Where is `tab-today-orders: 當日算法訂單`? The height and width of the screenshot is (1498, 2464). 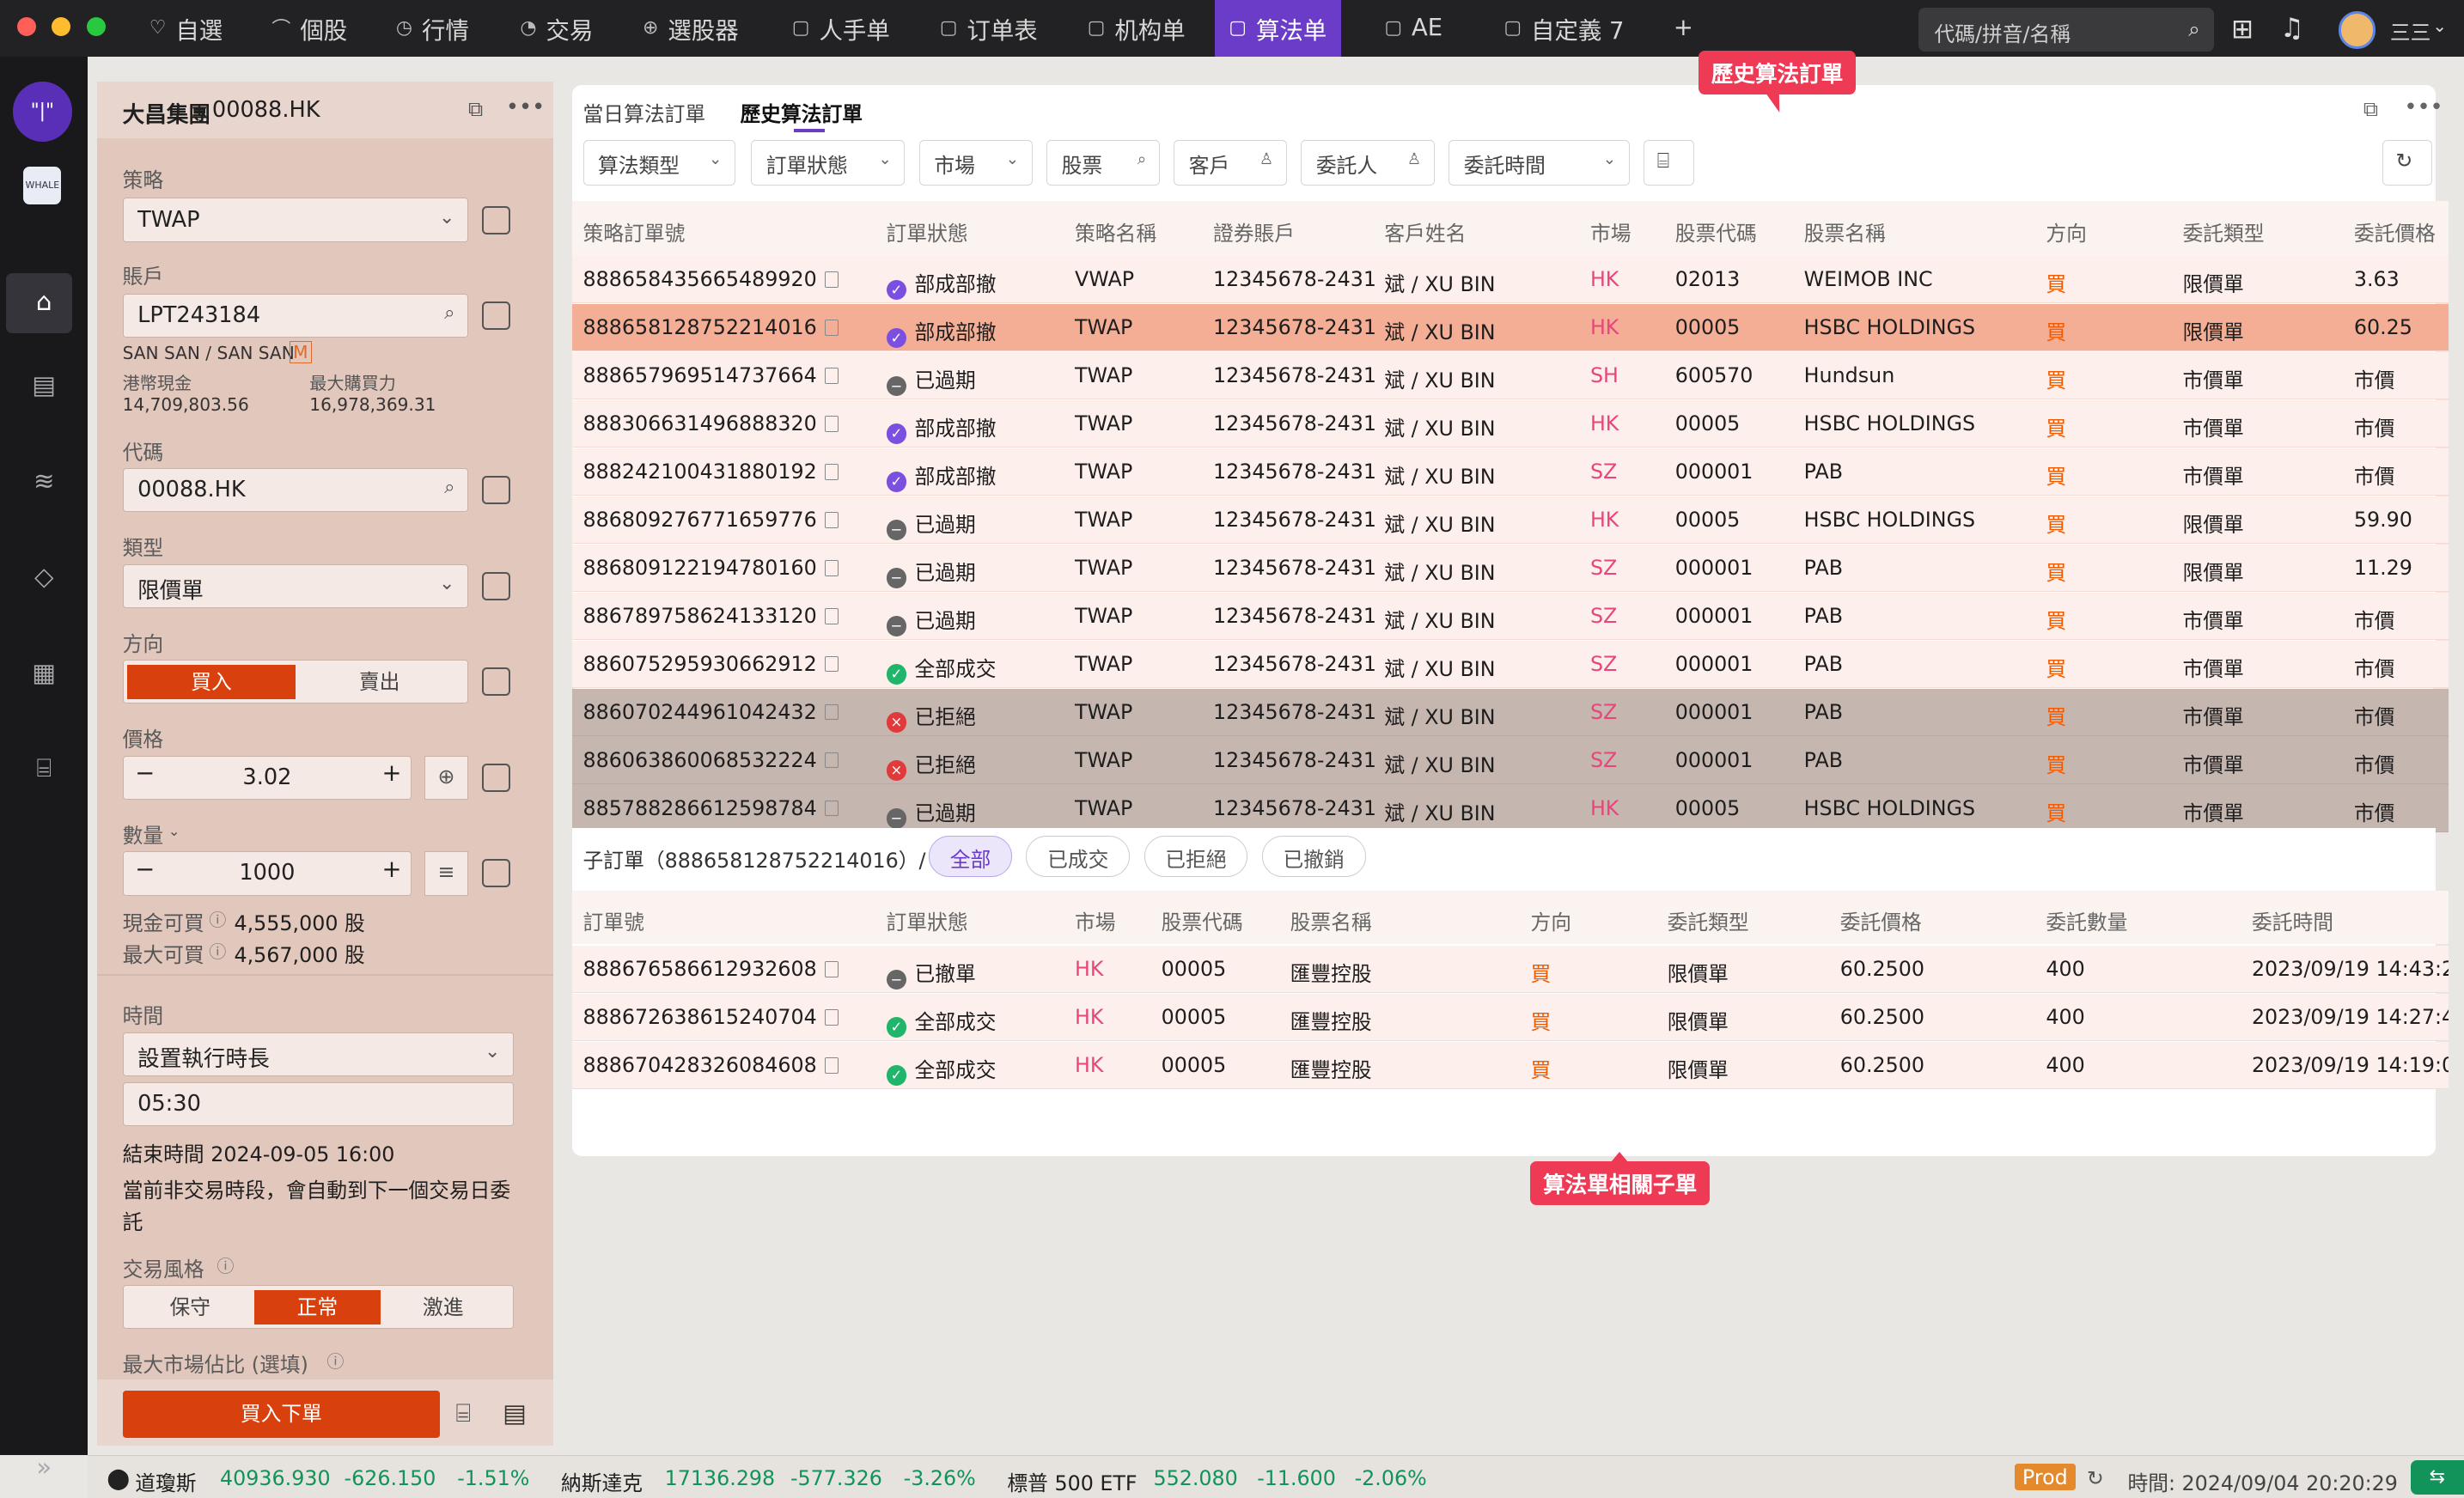
tab-today-orders: 當日算法訂單 is located at coordinates (644, 112).